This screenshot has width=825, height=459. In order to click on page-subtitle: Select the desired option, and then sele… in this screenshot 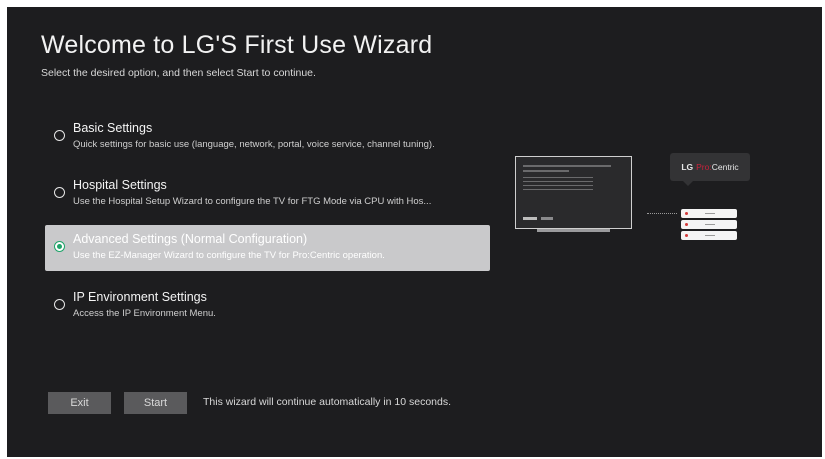, I will do `click(178, 73)`.